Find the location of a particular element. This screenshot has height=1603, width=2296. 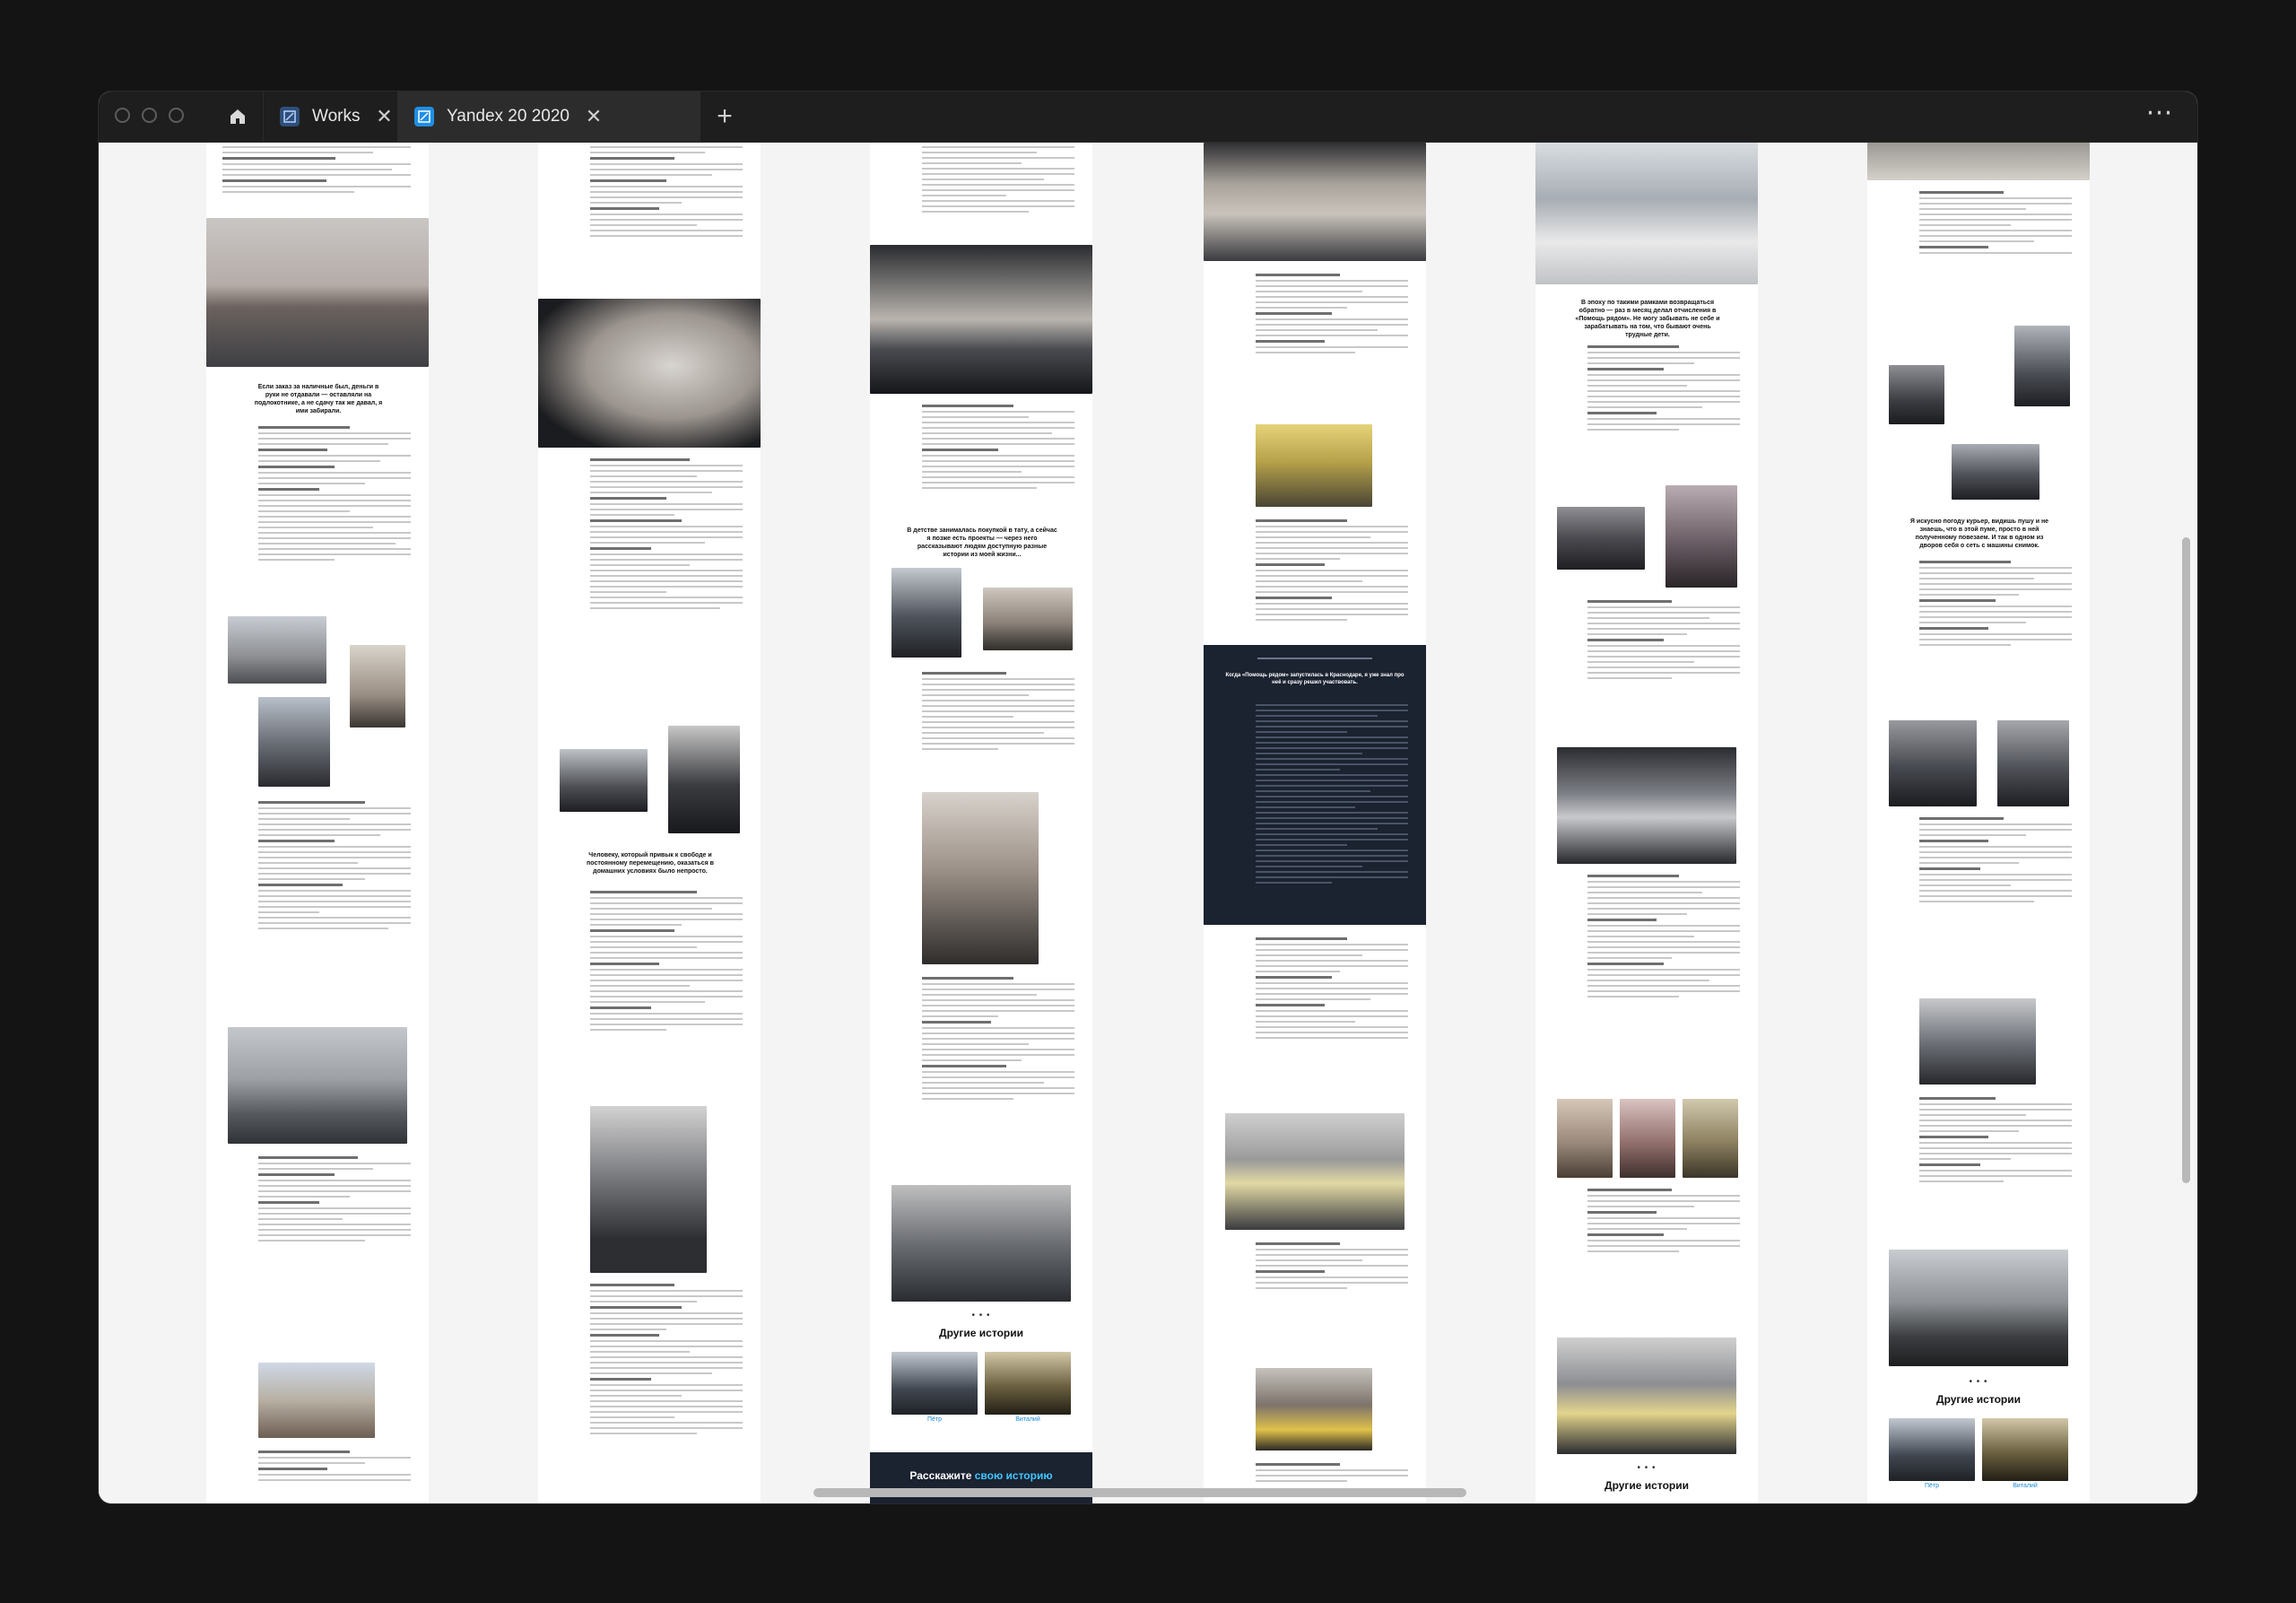

photo-embankment is located at coordinates (317, 292).